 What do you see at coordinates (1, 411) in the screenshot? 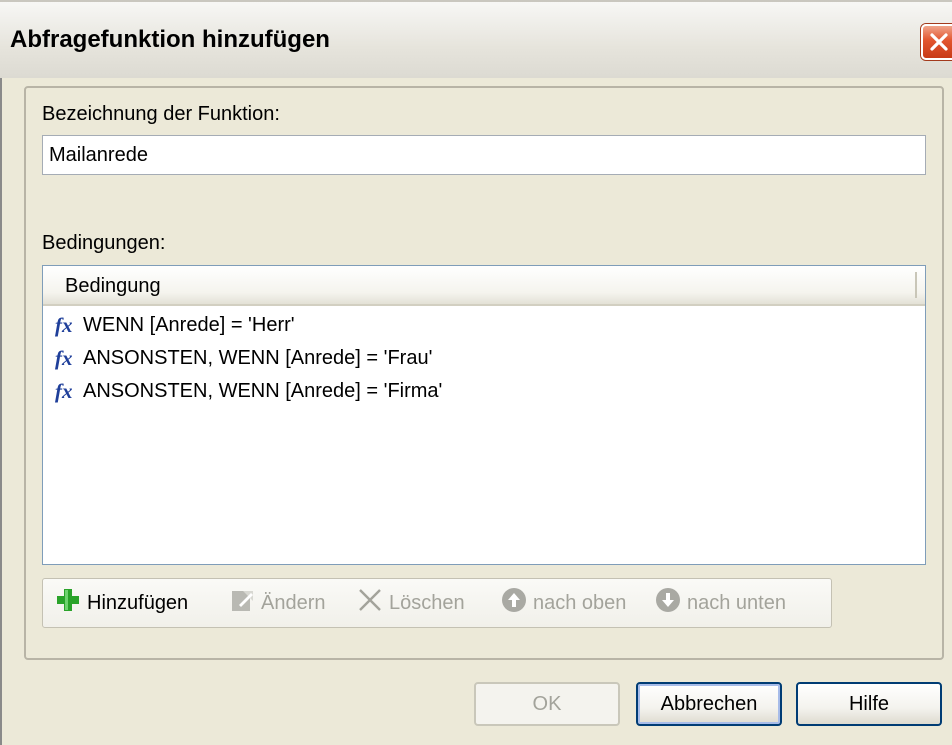
I see `window-left-border` at bounding box center [1, 411].